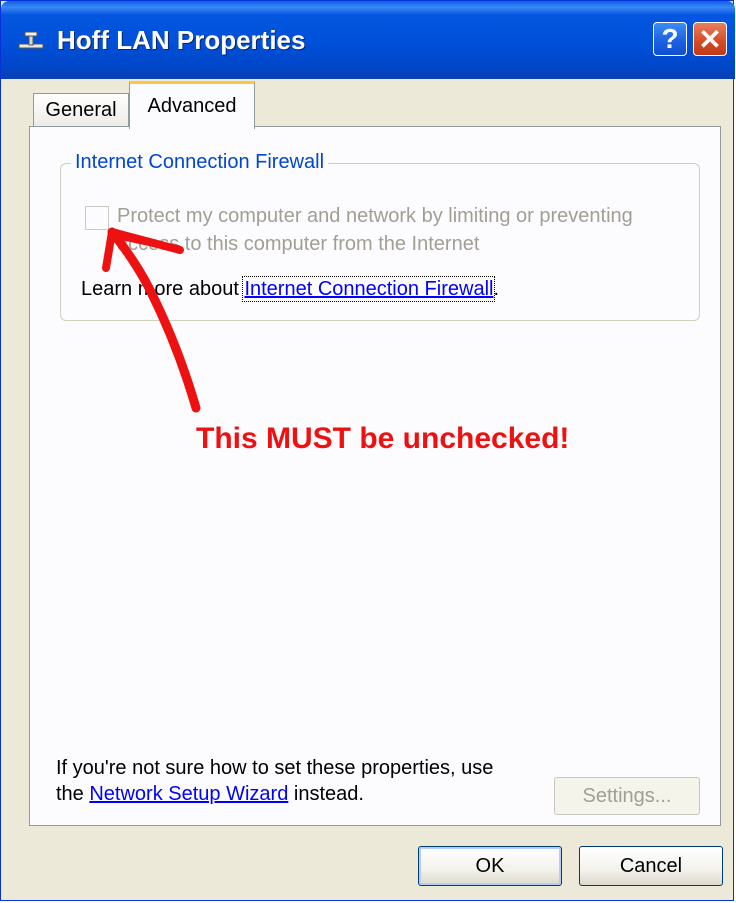 The height and width of the screenshot is (903, 736). What do you see at coordinates (496, 289) in the screenshot?
I see `learn-more-suffix: .` at bounding box center [496, 289].